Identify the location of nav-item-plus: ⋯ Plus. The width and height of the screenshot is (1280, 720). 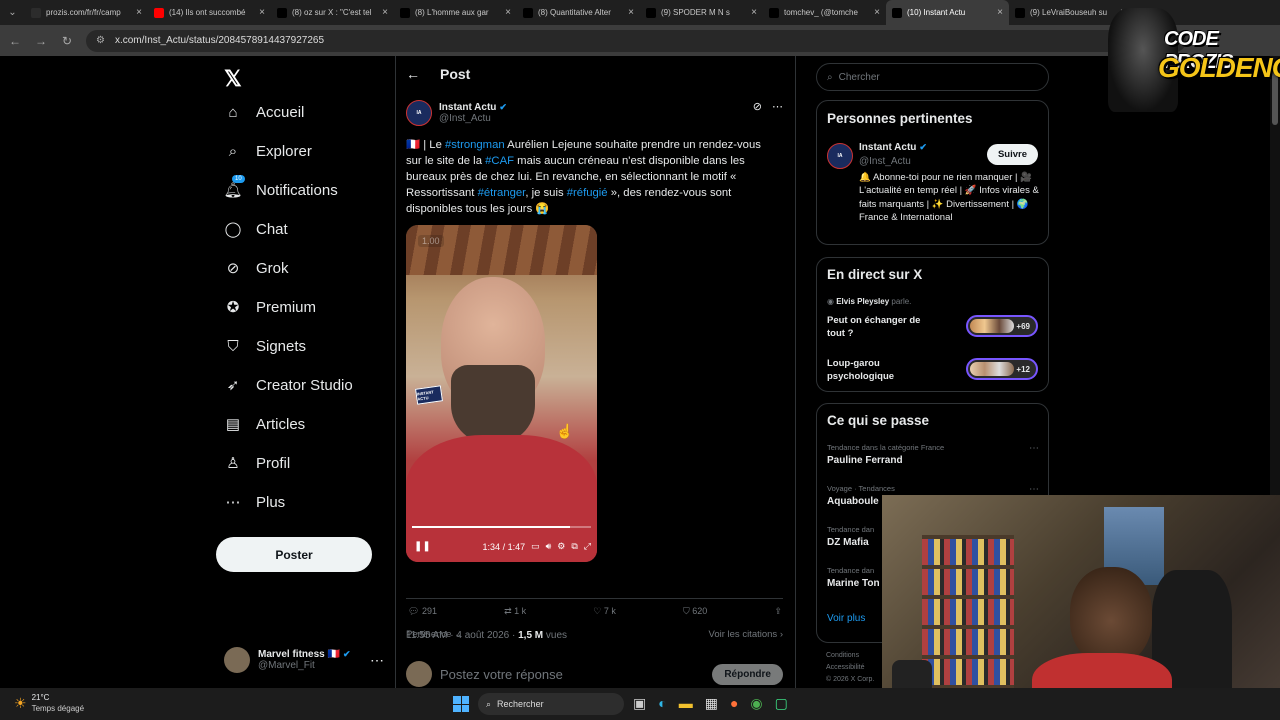
(255, 502).